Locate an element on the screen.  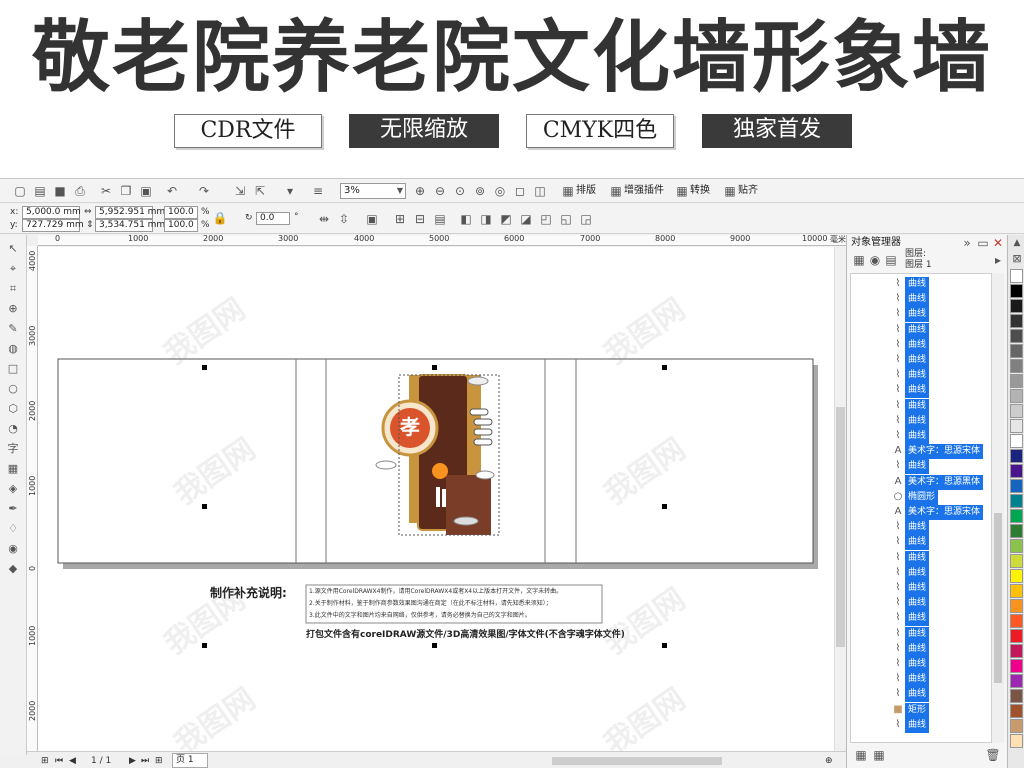
app-launcher-icon: ≡ is located at coordinates (318, 191).